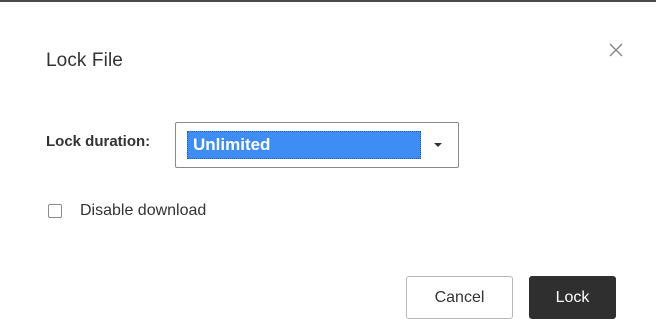 The height and width of the screenshot is (319, 656). I want to click on lock-button: Lock, so click(572, 297).